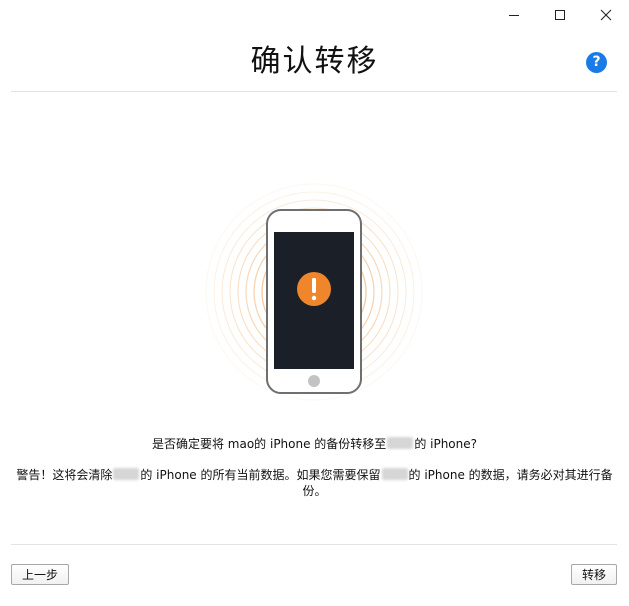  I want to click on transfer-button: 转移, so click(594, 574).